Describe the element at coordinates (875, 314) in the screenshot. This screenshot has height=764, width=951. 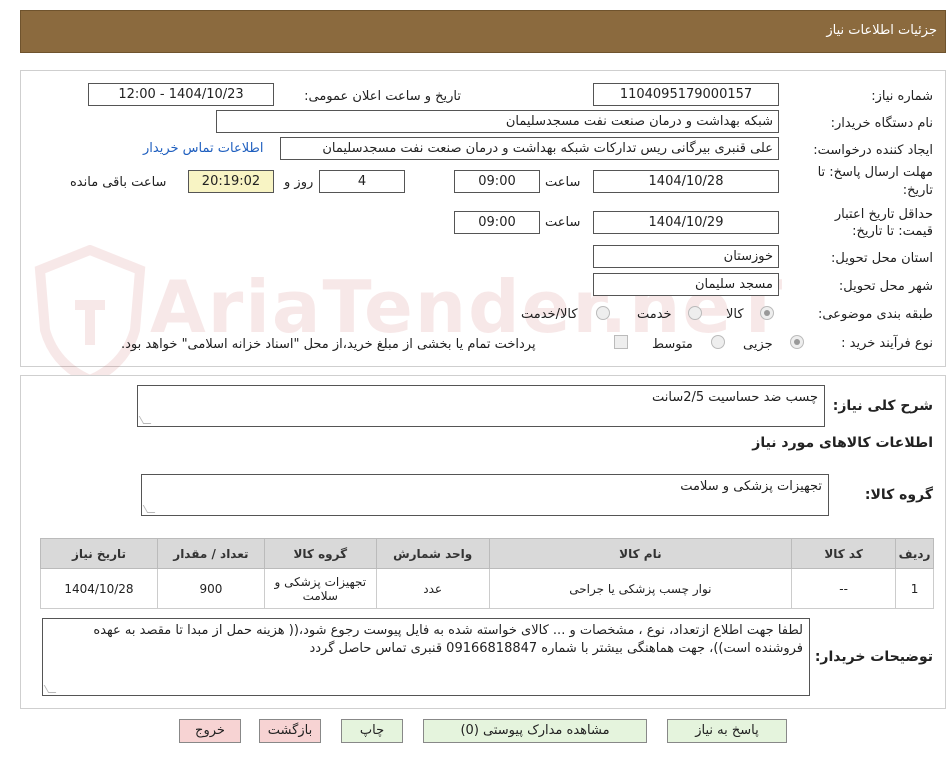
I see `category-label: طبقه بندی موضوعی:` at that location.